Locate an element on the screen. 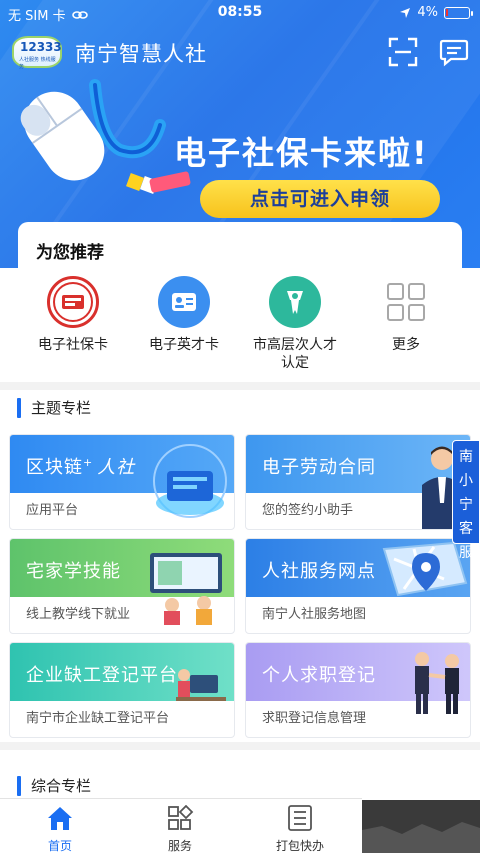 The width and height of the screenshot is (480, 853). banner-title: 电子社保卡来啦! is located at coordinates (301, 153).